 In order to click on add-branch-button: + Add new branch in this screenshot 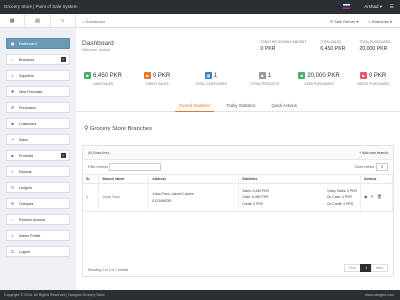, I will do `click(373, 153)`.